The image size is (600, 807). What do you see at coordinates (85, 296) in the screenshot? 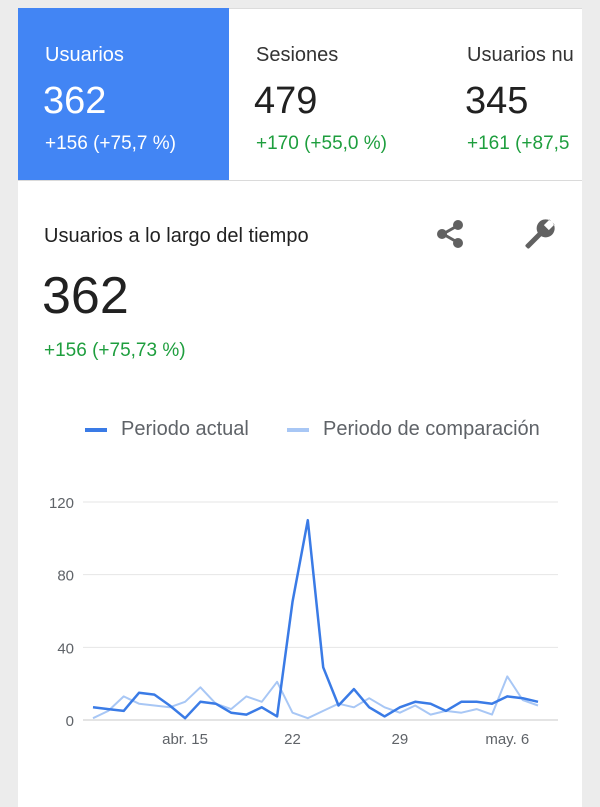
I see `metric-total: 362` at bounding box center [85, 296].